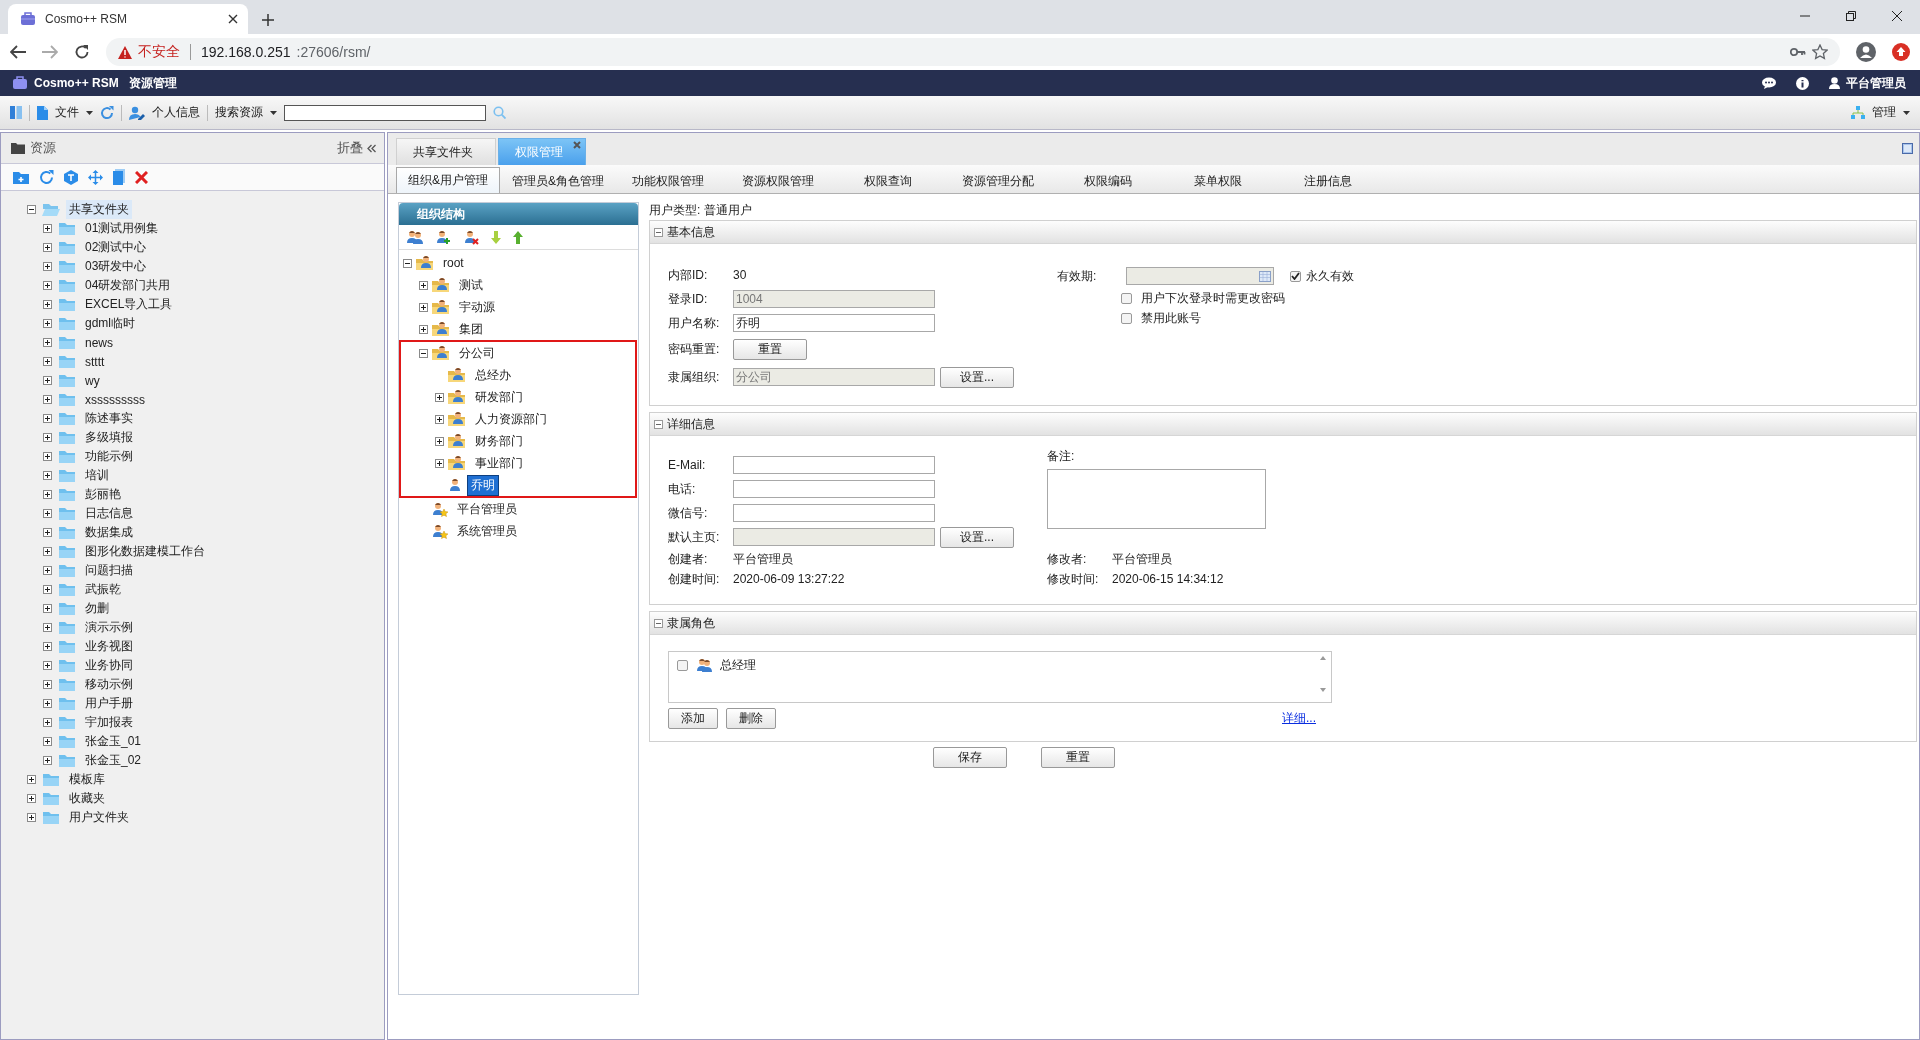 The height and width of the screenshot is (1040, 1920). I want to click on subtab: 注册信息, so click(1328, 181).